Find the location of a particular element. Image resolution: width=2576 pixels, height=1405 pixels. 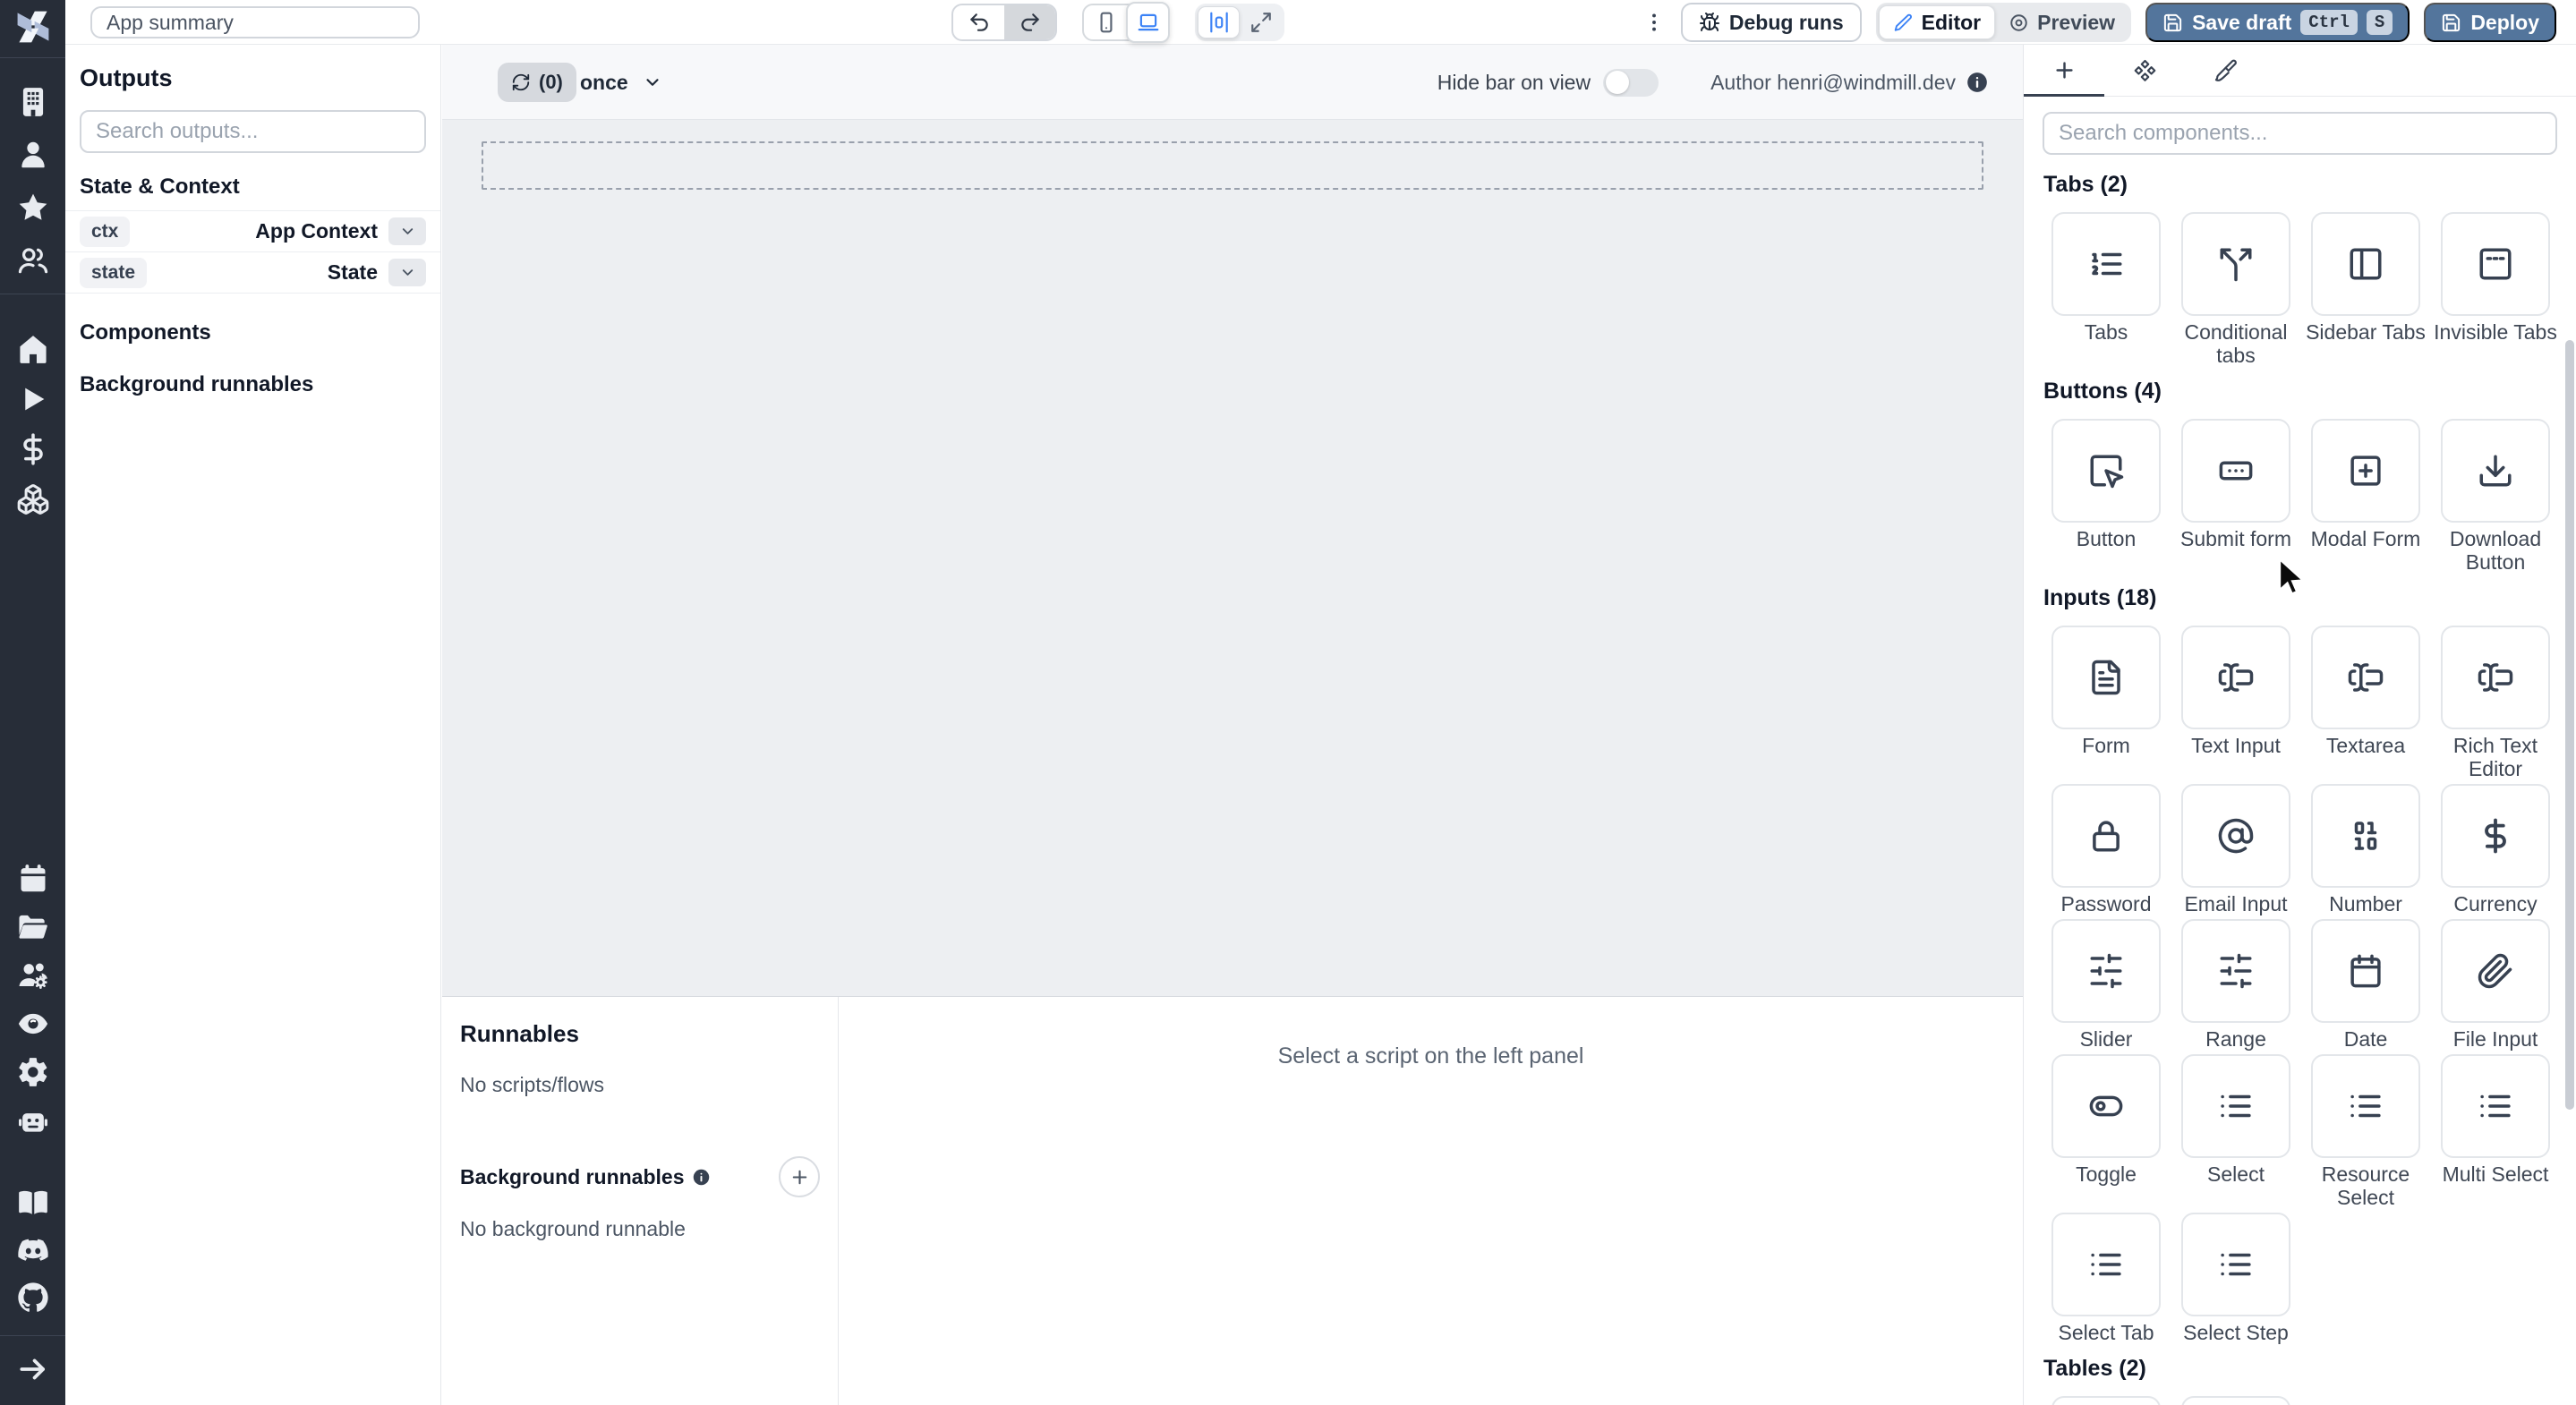

component-card: Button is located at coordinates (2106, 496).